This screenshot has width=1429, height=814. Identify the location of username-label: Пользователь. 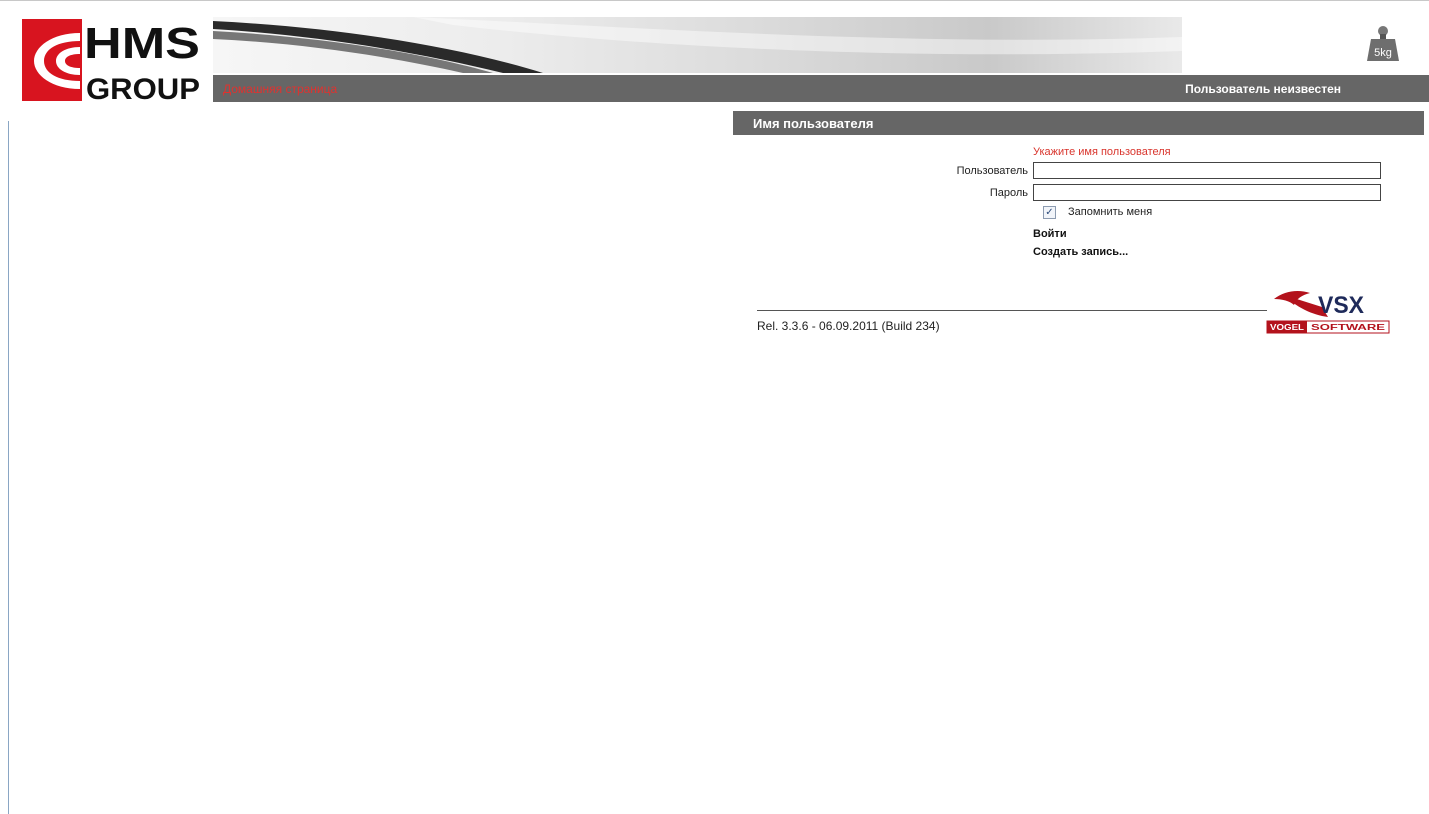
(992, 171).